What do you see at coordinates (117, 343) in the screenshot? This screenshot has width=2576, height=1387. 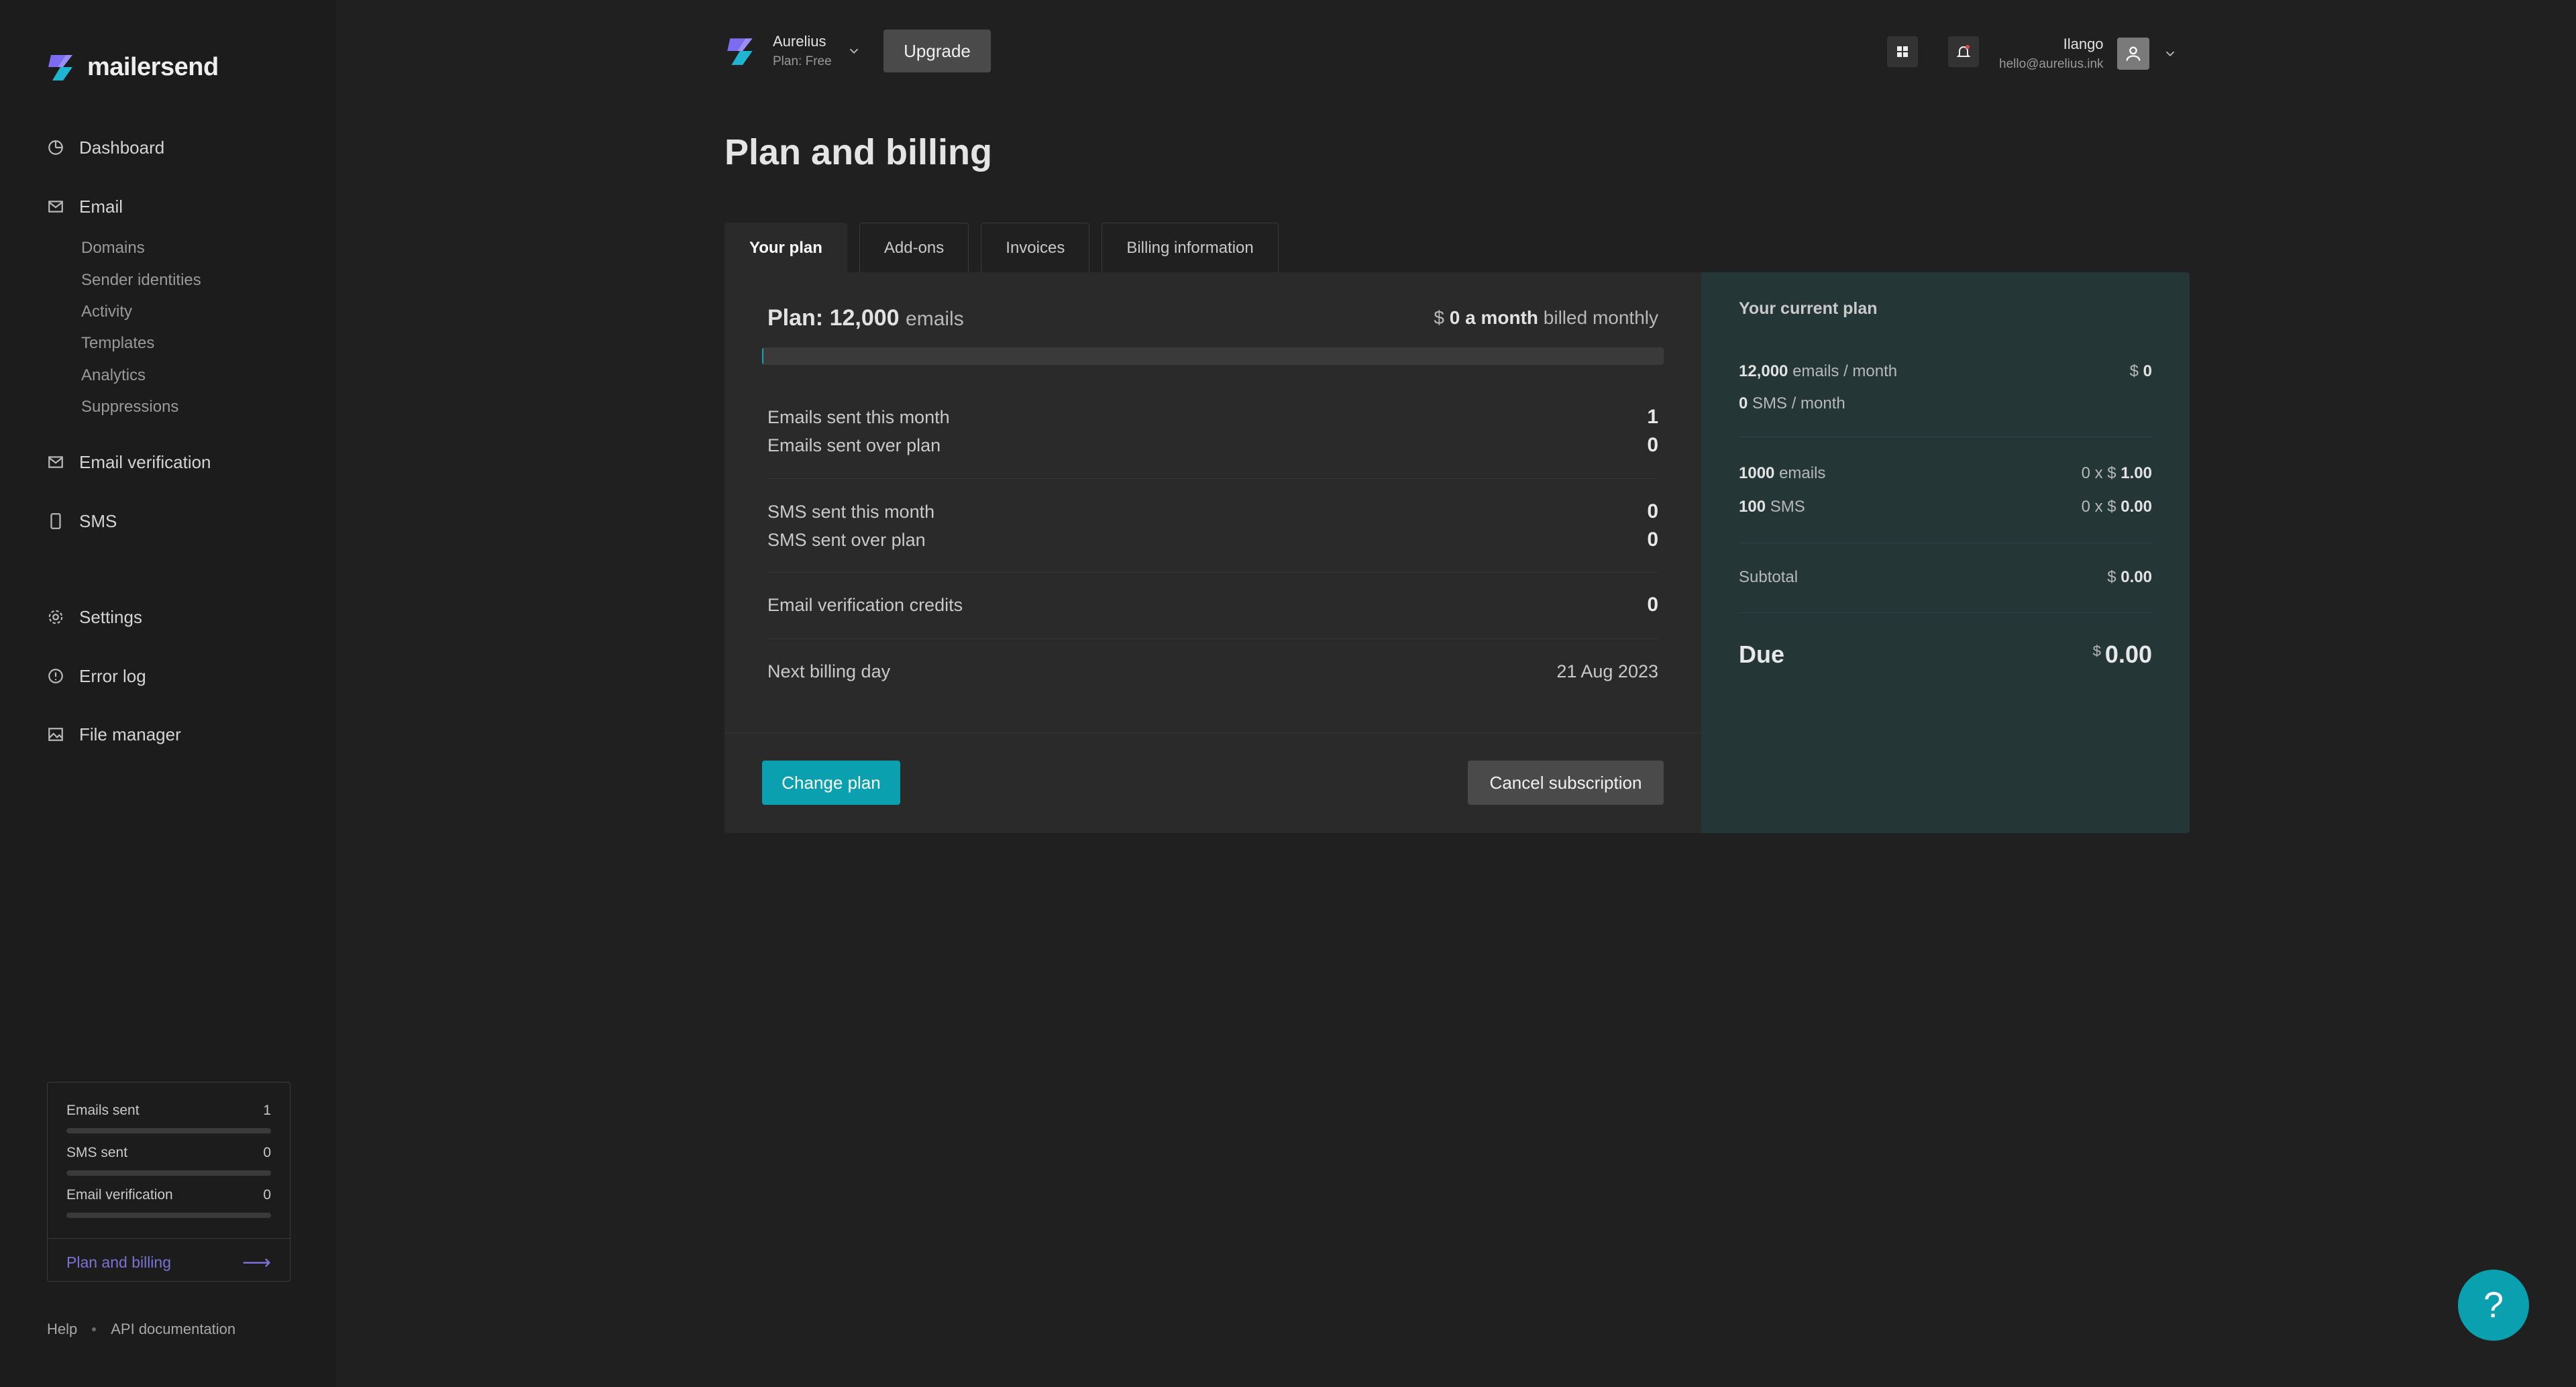 I see `sidebar-subitem-templates: Templates` at bounding box center [117, 343].